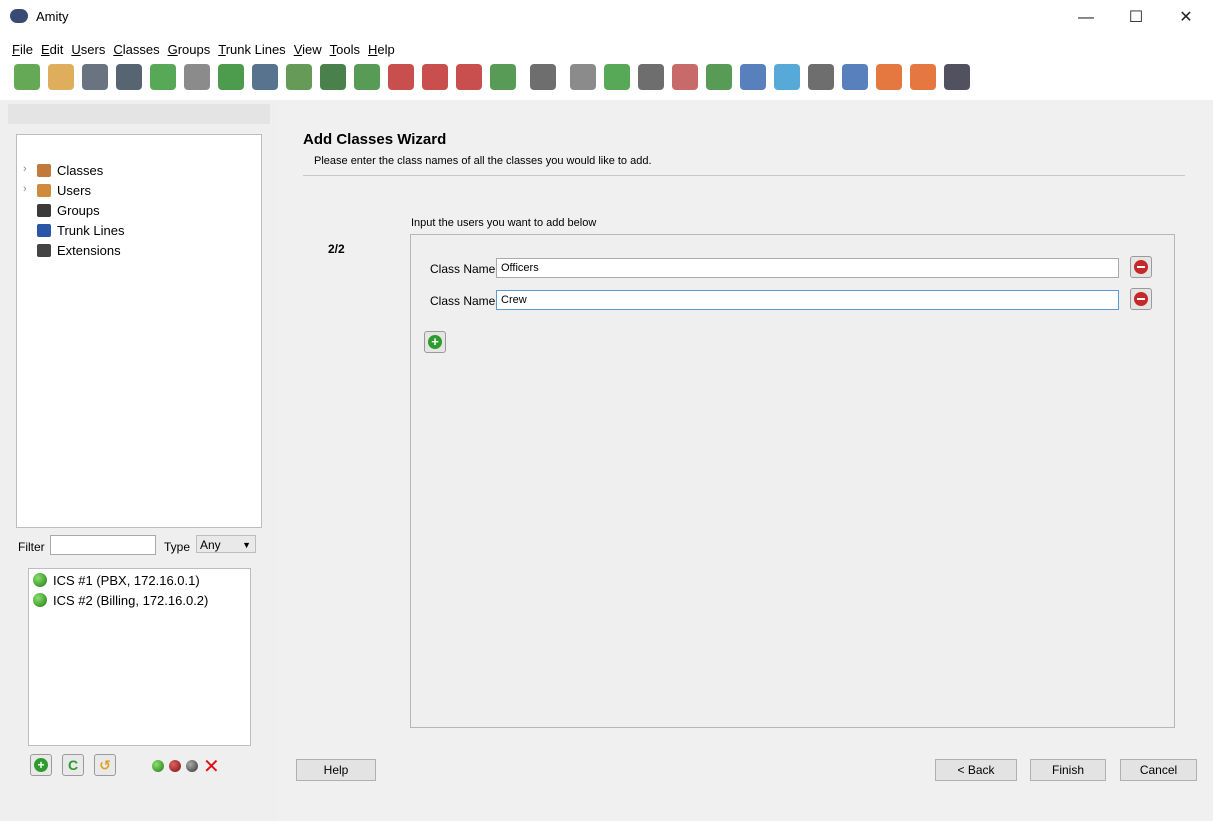 The width and height of the screenshot is (1213, 821). Describe the element at coordinates (345, 49) in the screenshot. I see `menu-tools: Tools` at that location.